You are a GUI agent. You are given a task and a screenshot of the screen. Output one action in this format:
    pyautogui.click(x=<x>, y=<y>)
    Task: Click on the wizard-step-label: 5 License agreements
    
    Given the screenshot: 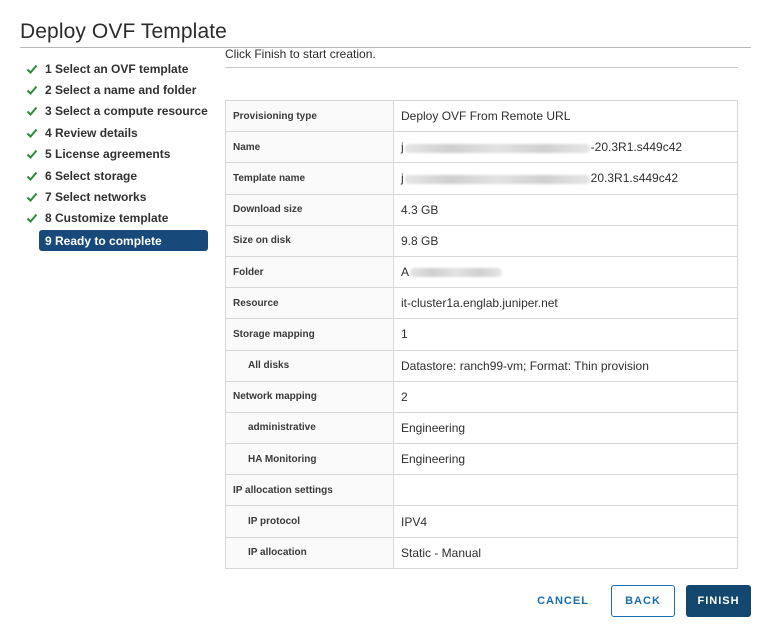 What is the action you would take?
    pyautogui.click(x=108, y=154)
    